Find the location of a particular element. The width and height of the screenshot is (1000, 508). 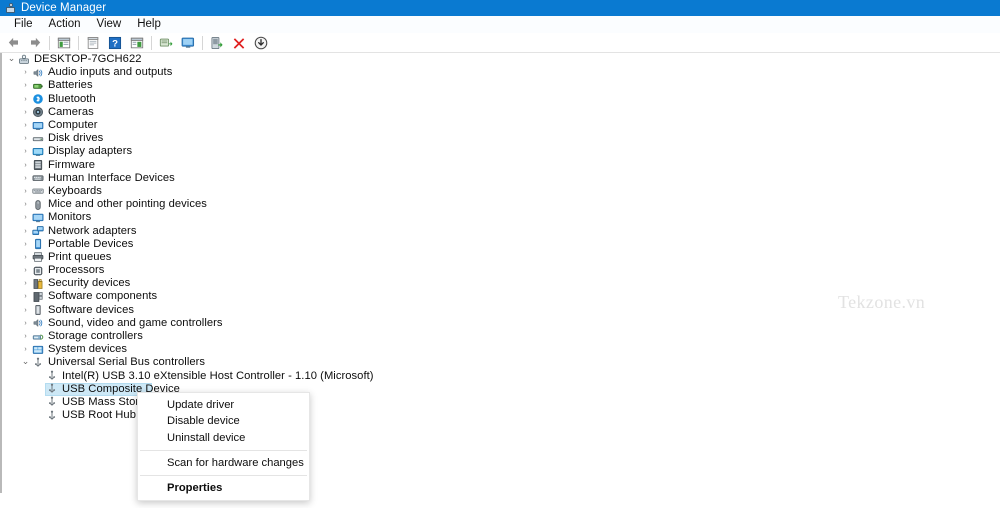

keyboard-icon is located at coordinates (38, 191).